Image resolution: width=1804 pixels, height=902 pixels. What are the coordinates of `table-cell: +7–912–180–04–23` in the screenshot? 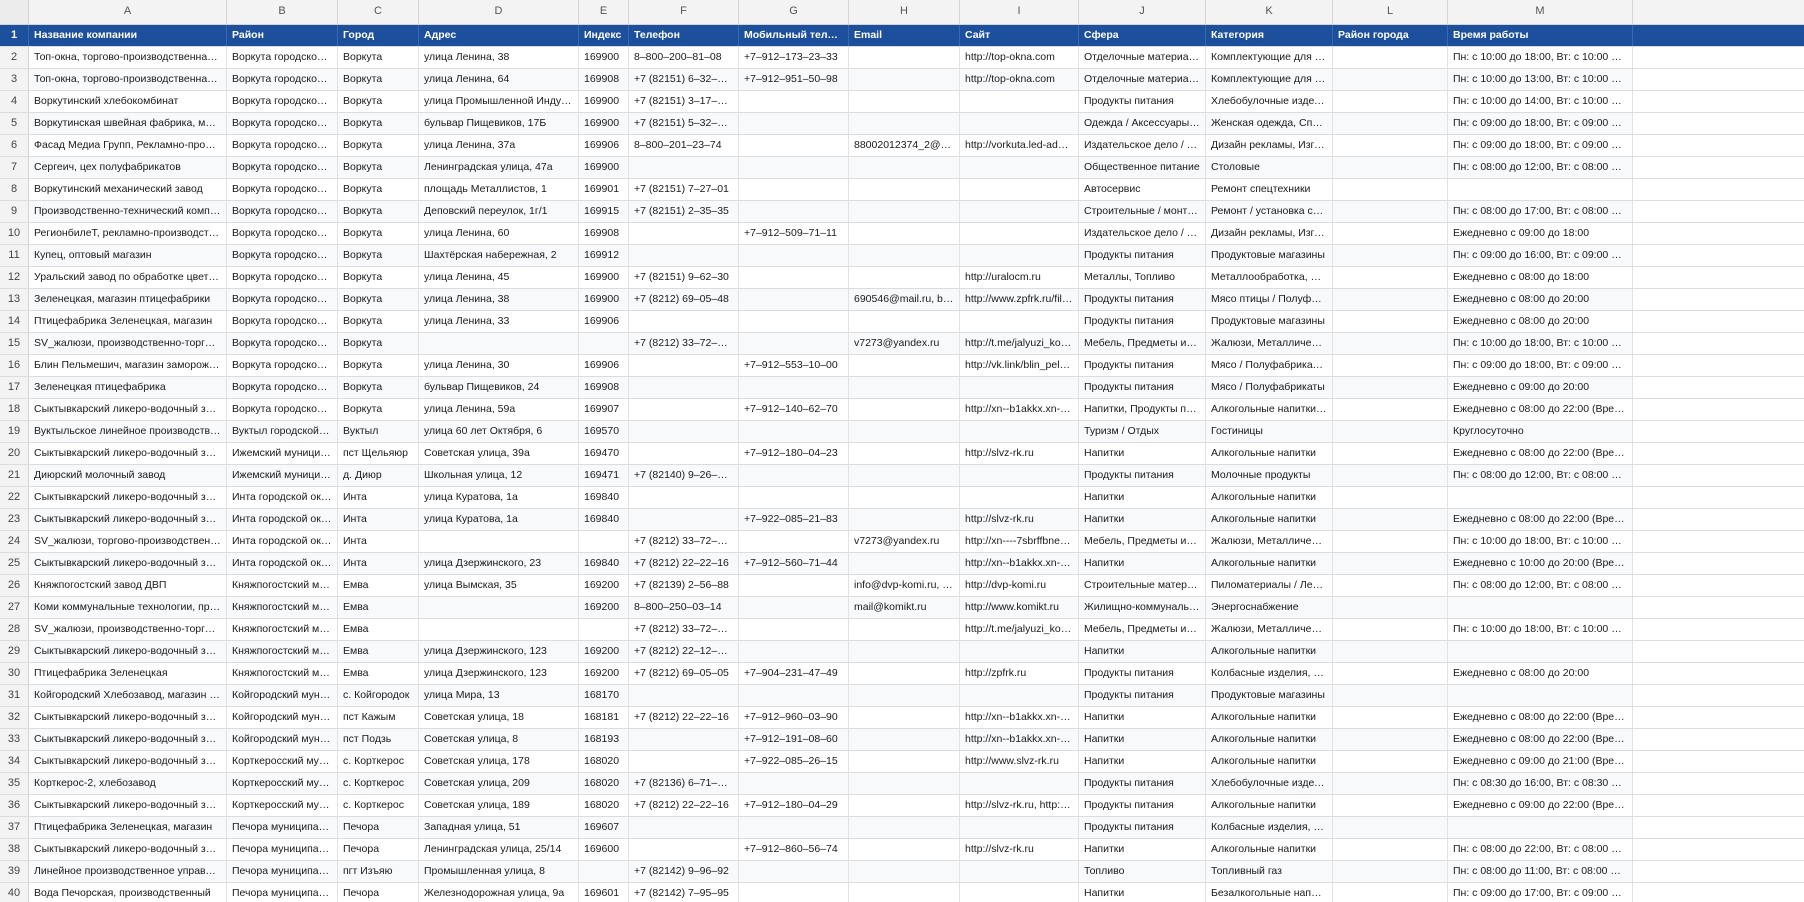 It's located at (794, 453).